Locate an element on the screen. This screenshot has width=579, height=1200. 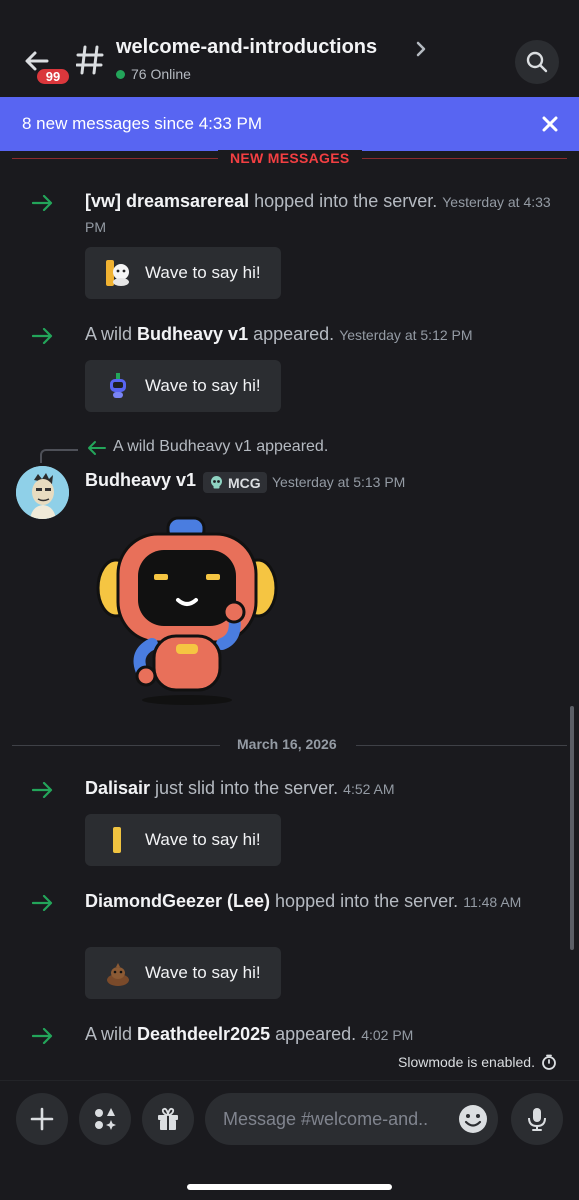
tag-label: MCG is located at coordinates (244, 482).